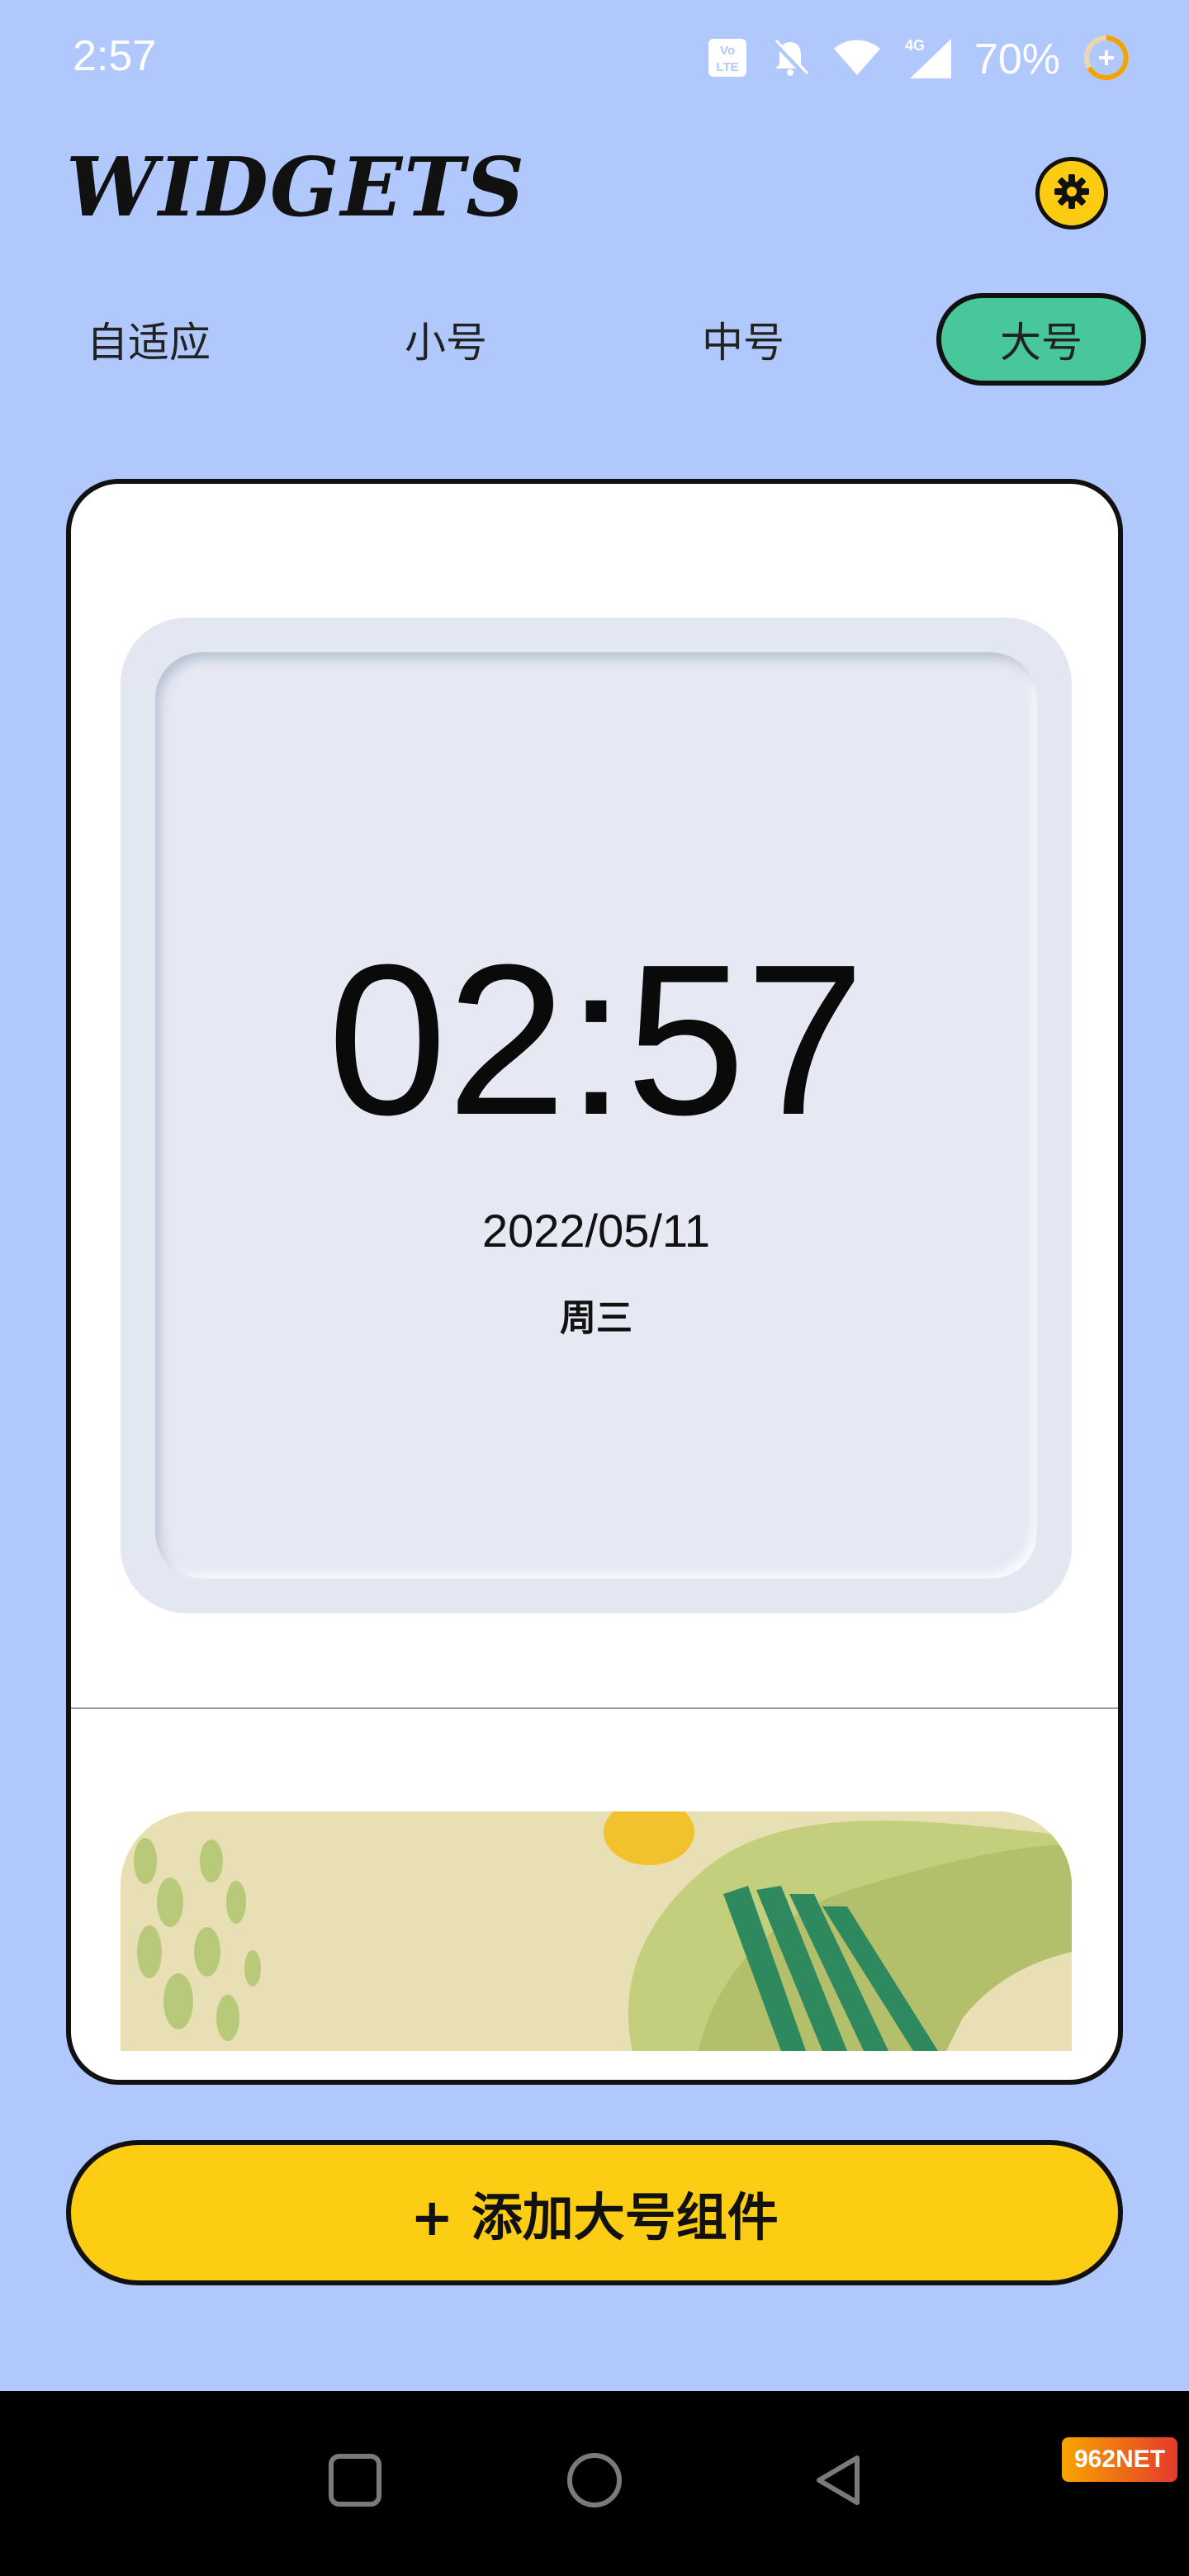 This screenshot has width=1189, height=2576. I want to click on tab-adaptive: 自适应, so click(149, 339).